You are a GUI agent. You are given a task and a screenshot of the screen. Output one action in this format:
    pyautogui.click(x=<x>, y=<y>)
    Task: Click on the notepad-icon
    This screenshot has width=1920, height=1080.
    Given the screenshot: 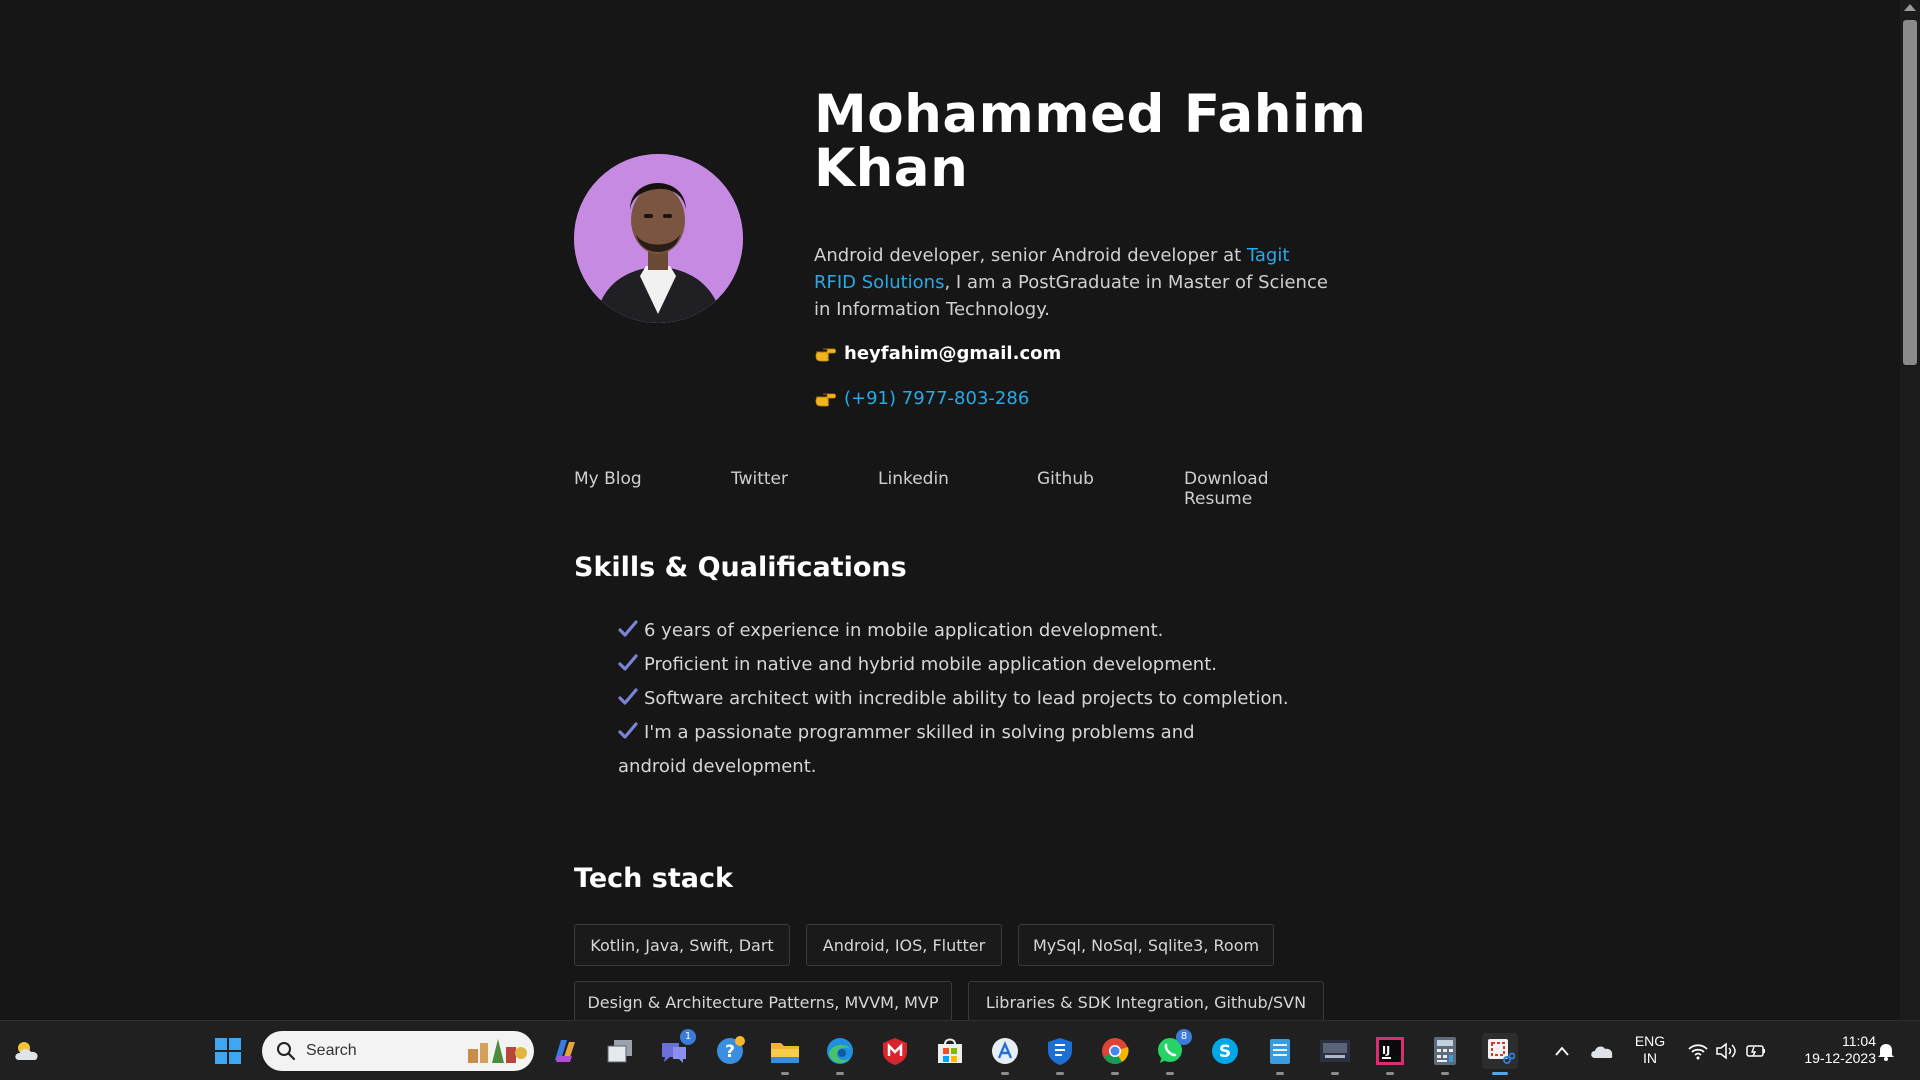 What is the action you would take?
    pyautogui.click(x=1280, y=1051)
    